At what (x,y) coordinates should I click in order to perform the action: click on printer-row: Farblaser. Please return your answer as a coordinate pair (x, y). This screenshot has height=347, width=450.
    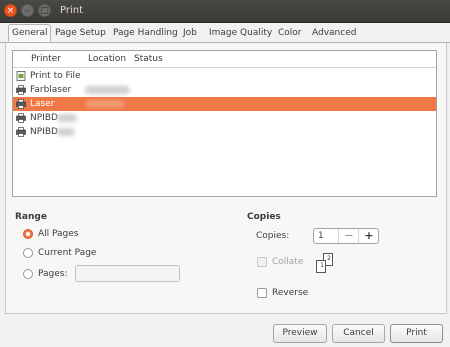
    Looking at the image, I should click on (224, 90).